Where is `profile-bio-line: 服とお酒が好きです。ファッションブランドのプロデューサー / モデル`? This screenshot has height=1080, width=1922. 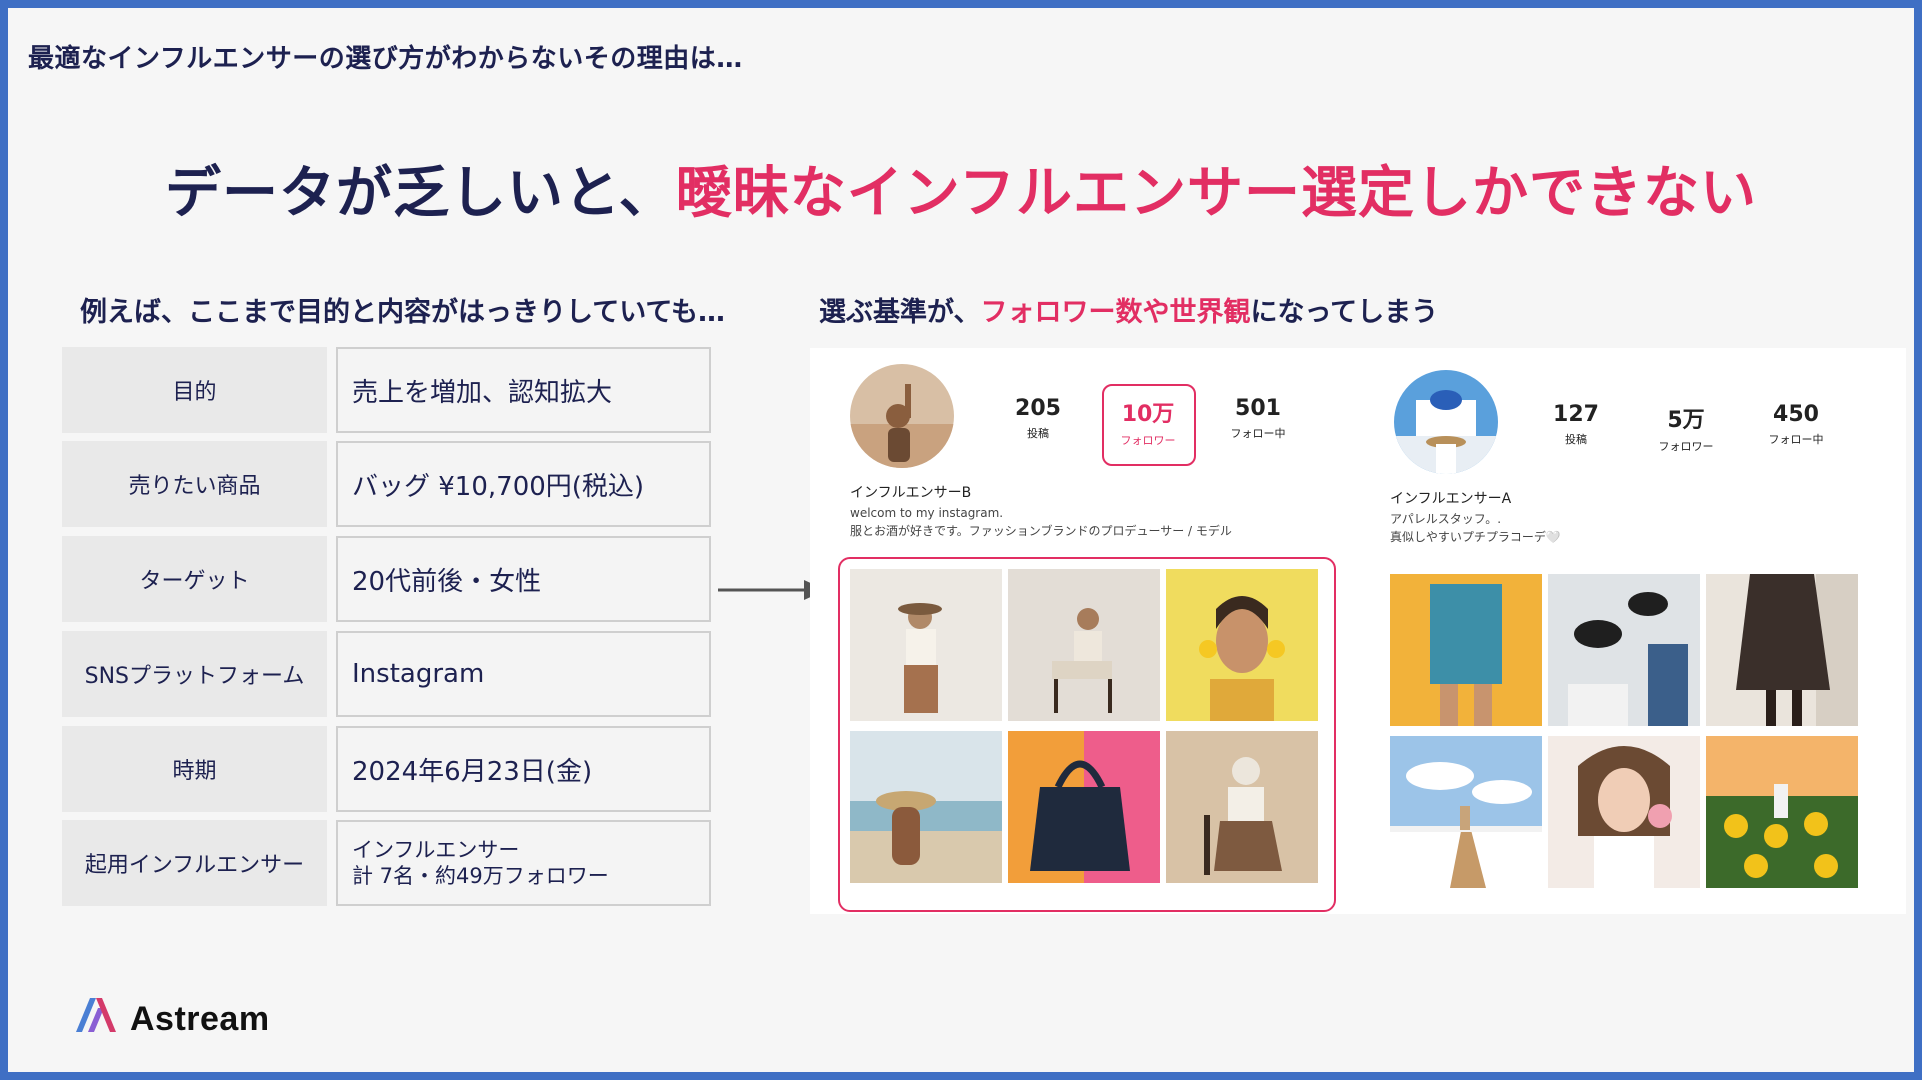
profile-bio-line: 服とお酒が好きです。ファッションブランドのプロデューサー / モデル is located at coordinates (1041, 531).